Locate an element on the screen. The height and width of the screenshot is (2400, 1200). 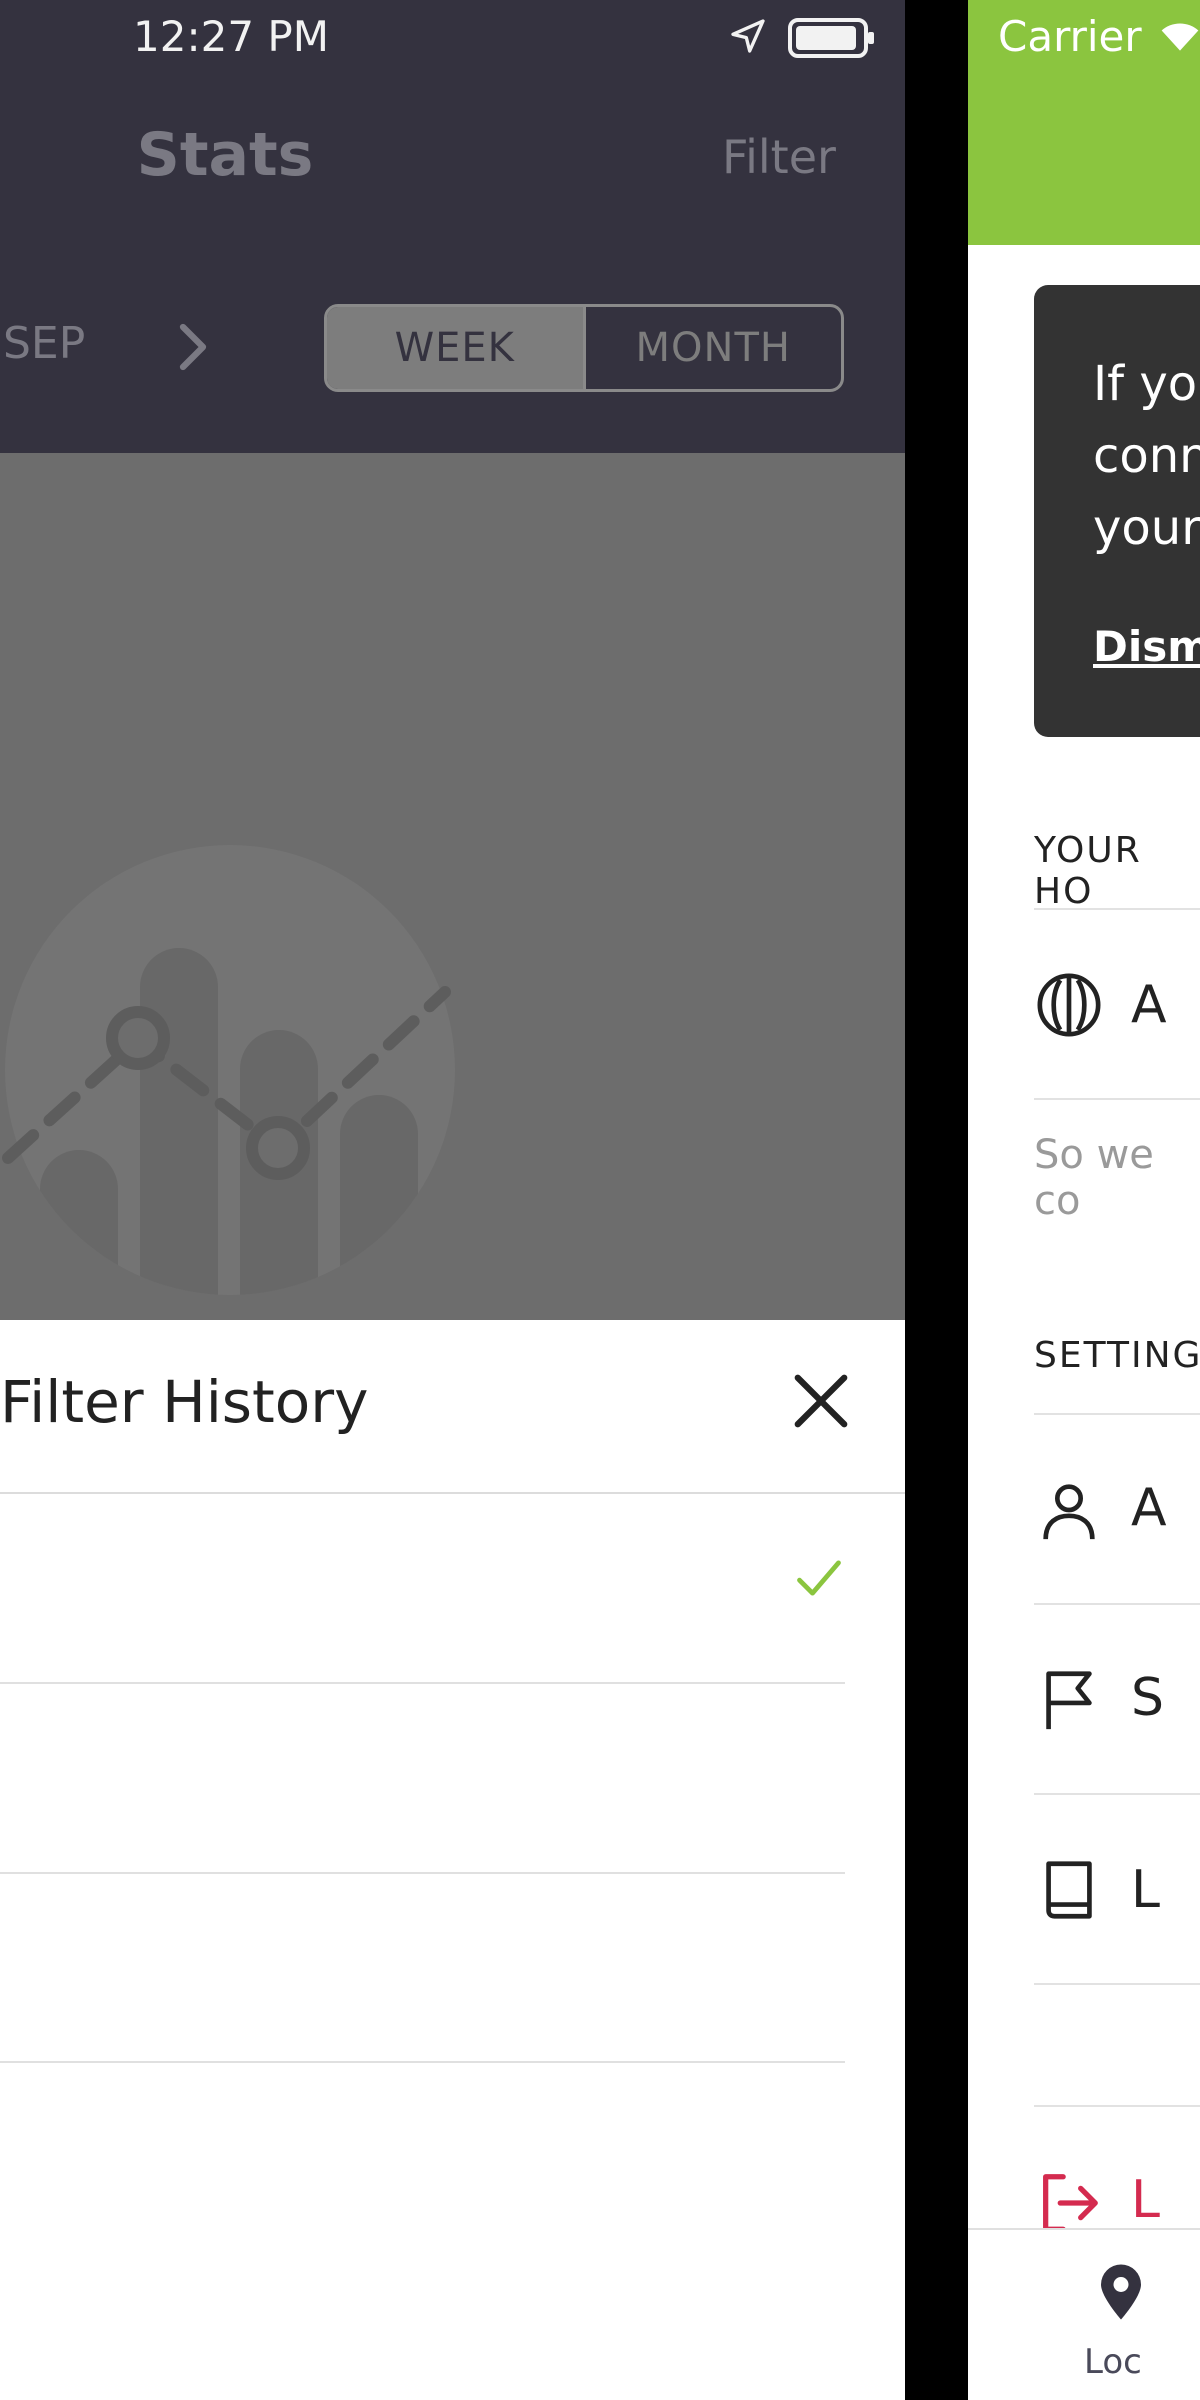
chevron-right-icon is located at coordinates (193, 347).